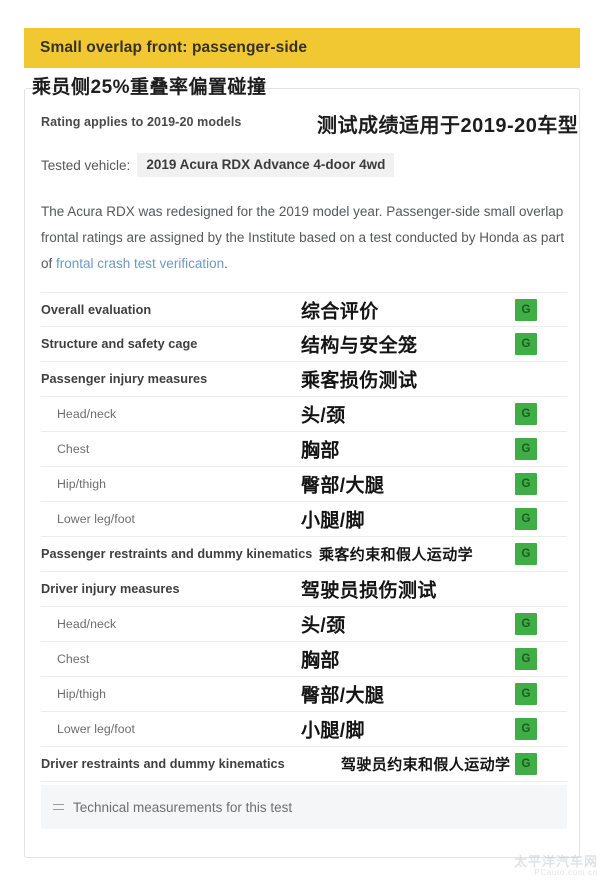 The image size is (604, 881). What do you see at coordinates (359, 346) in the screenshot?
I see `rating-row-label-chinese: 结构与安全笼` at bounding box center [359, 346].